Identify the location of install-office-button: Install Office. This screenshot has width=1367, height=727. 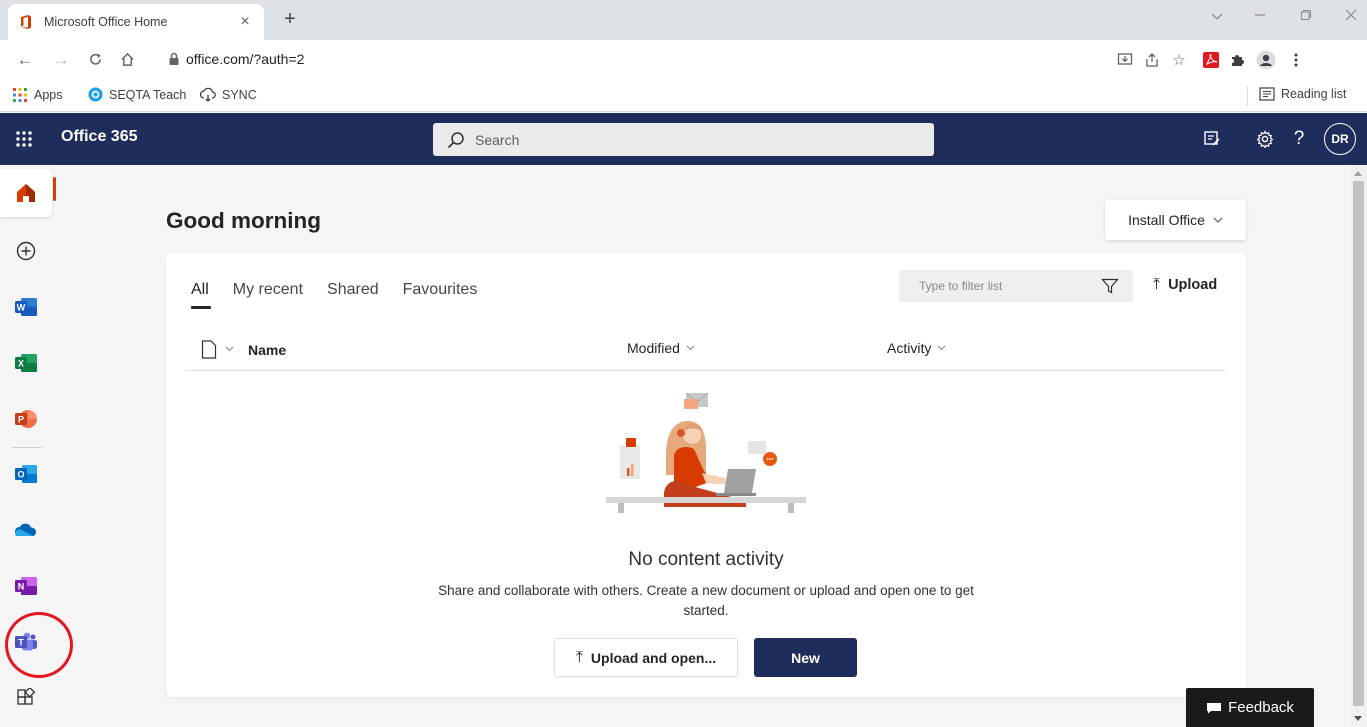
(1175, 220).